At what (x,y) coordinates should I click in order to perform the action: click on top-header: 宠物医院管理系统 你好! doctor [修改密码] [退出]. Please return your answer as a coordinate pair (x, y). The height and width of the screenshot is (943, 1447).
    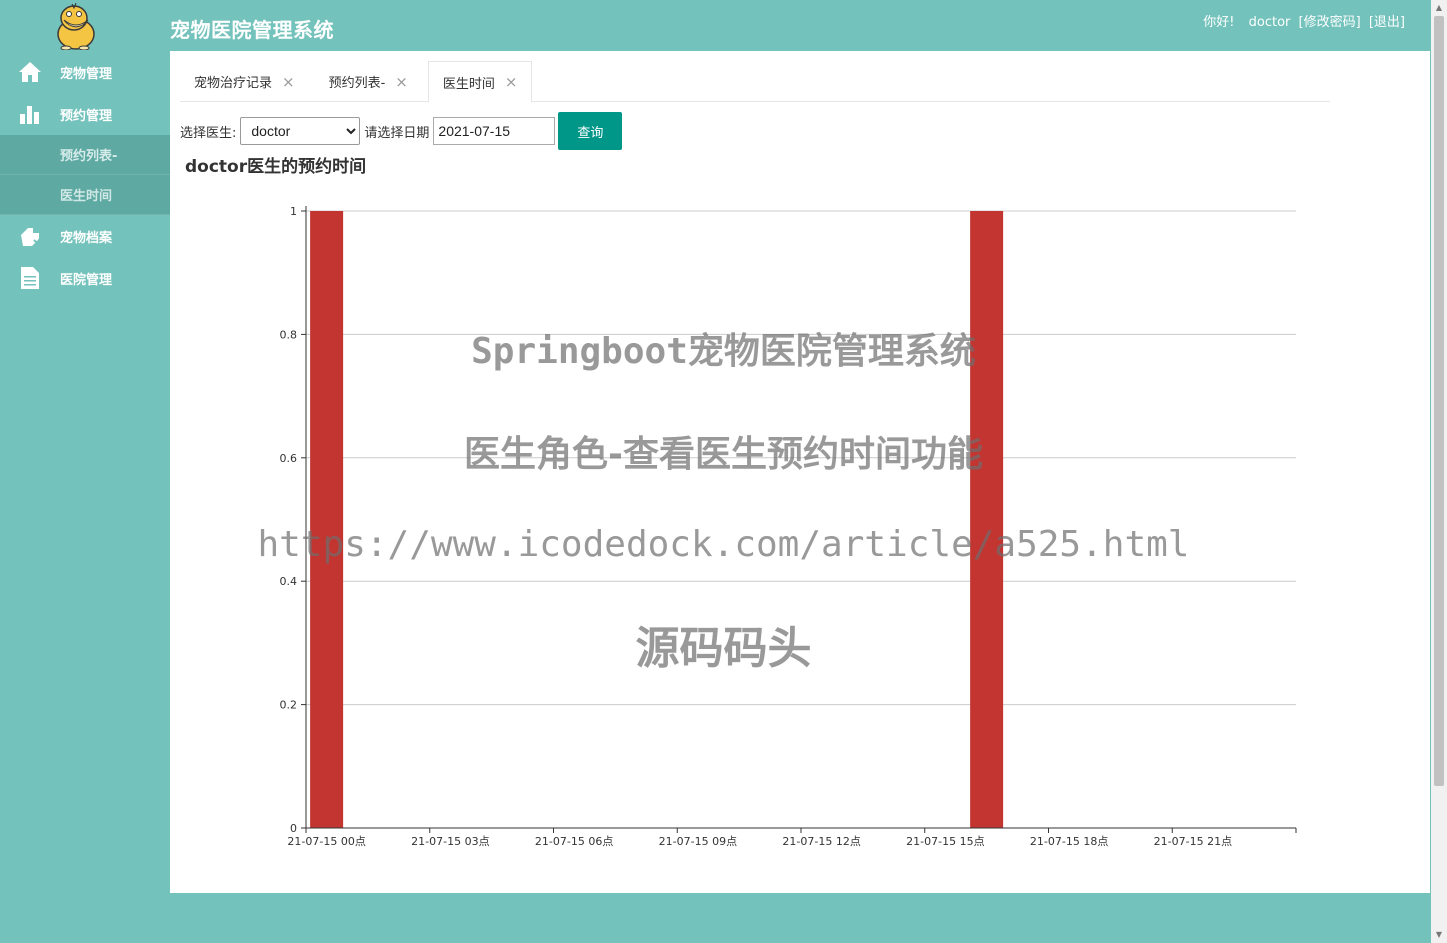
    Looking at the image, I should click on (715, 25).